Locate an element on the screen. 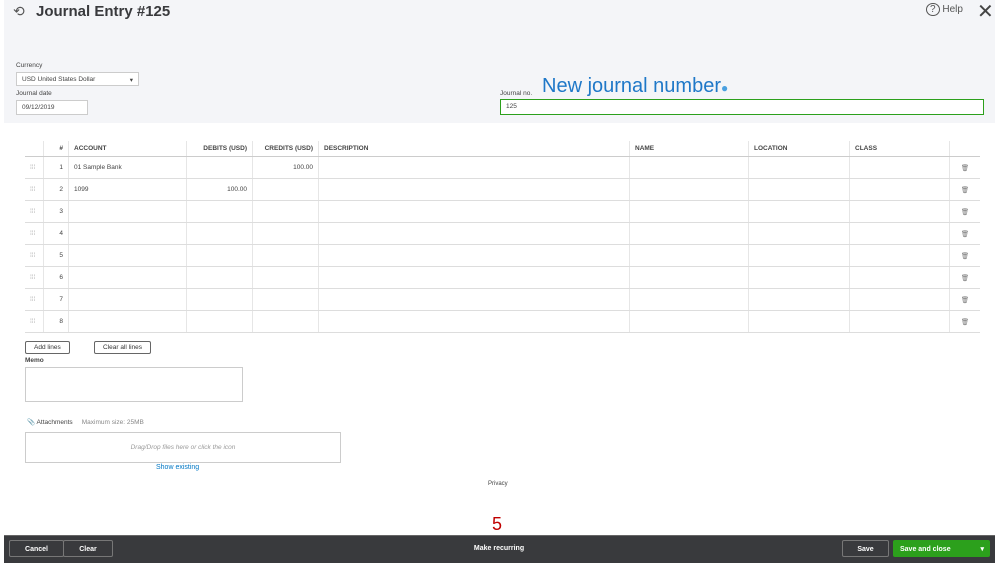 This screenshot has height=563, width=999. page-title: Journal Entry #125 is located at coordinates (103, 11).